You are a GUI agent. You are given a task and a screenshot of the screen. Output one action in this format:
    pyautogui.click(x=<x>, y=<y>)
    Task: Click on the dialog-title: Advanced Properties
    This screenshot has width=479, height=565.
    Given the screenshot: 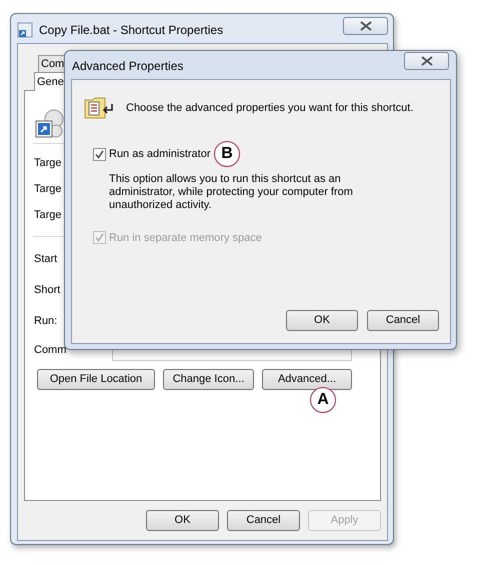 What is the action you would take?
    pyautogui.click(x=128, y=66)
    